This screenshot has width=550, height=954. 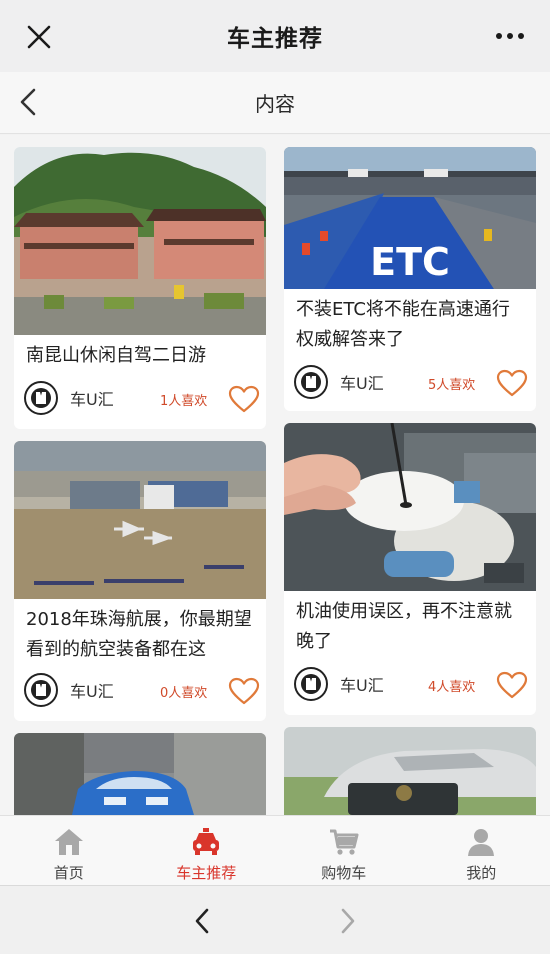 What do you see at coordinates (410, 507) in the screenshot?
I see `article-image-engine-oil` at bounding box center [410, 507].